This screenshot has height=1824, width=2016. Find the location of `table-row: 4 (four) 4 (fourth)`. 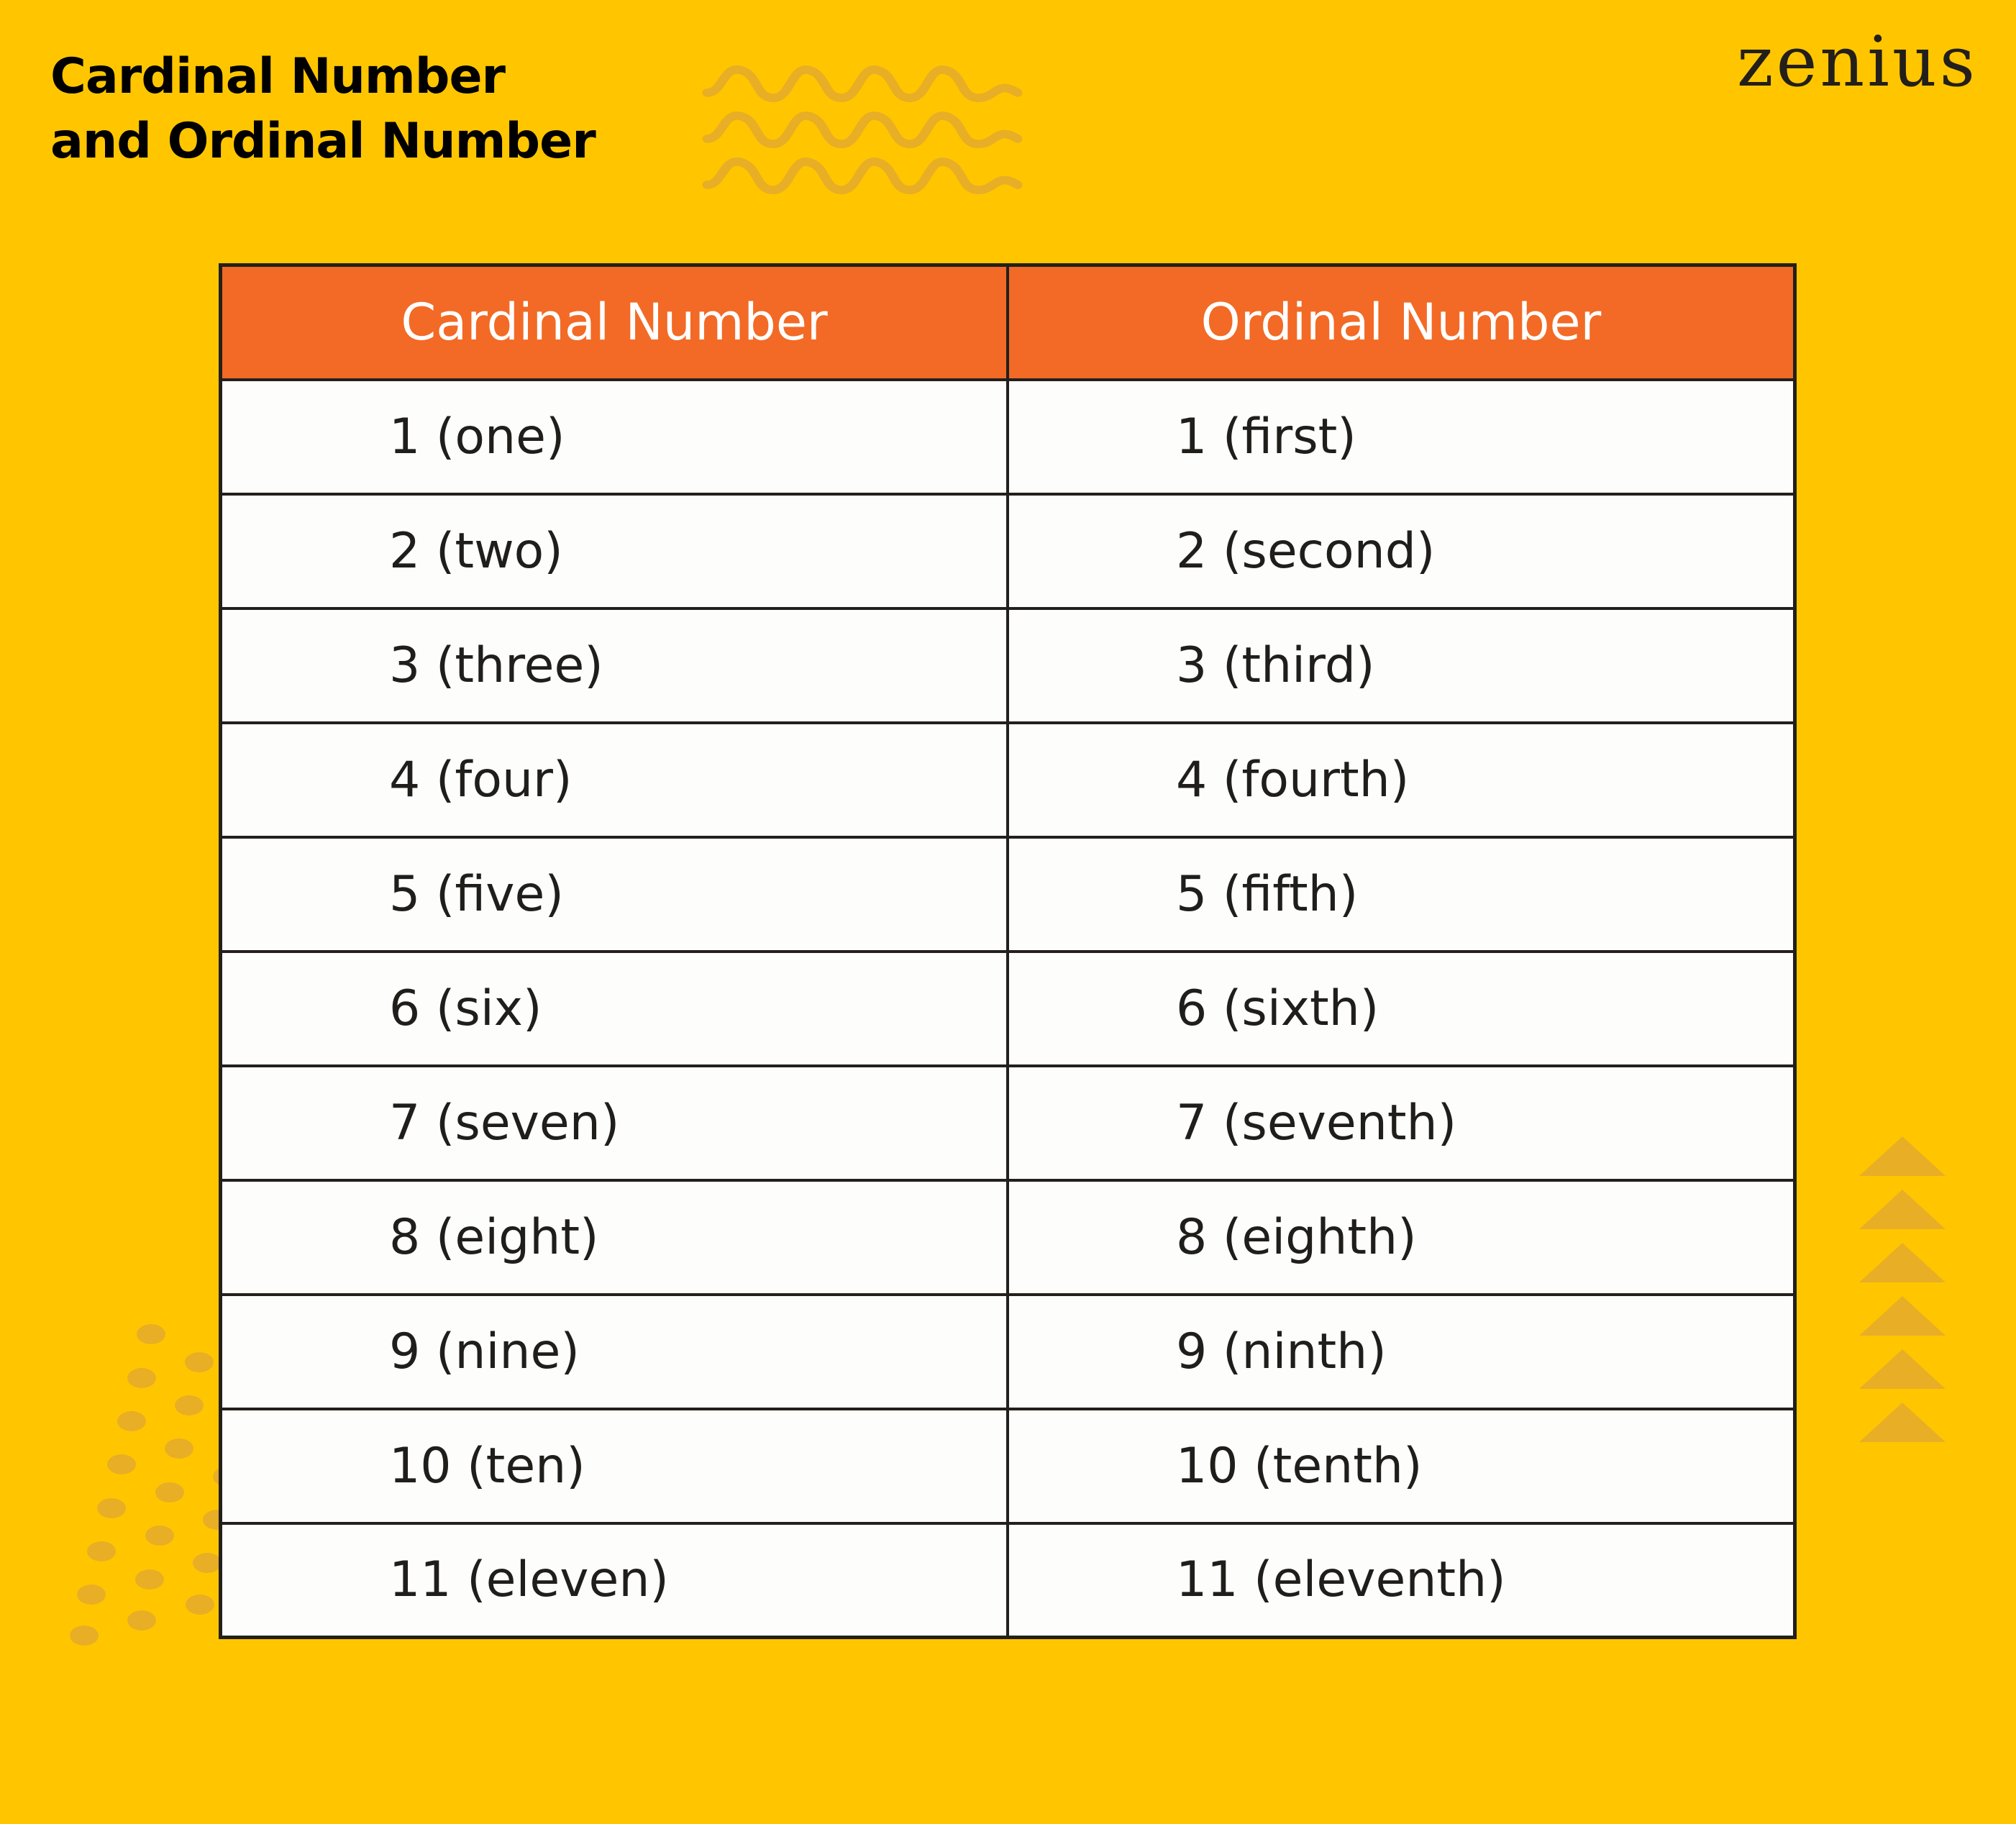

table-row: 4 (four) 4 (fourth) is located at coordinates (1008, 780).